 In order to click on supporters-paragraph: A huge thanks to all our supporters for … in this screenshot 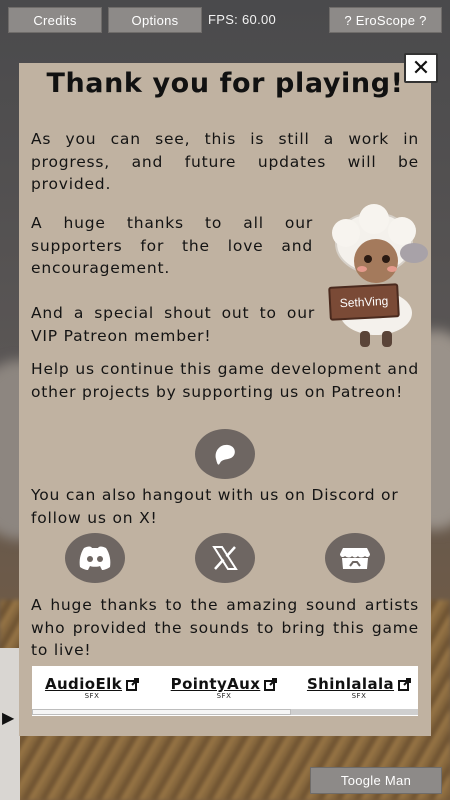, I will do `click(172, 245)`.